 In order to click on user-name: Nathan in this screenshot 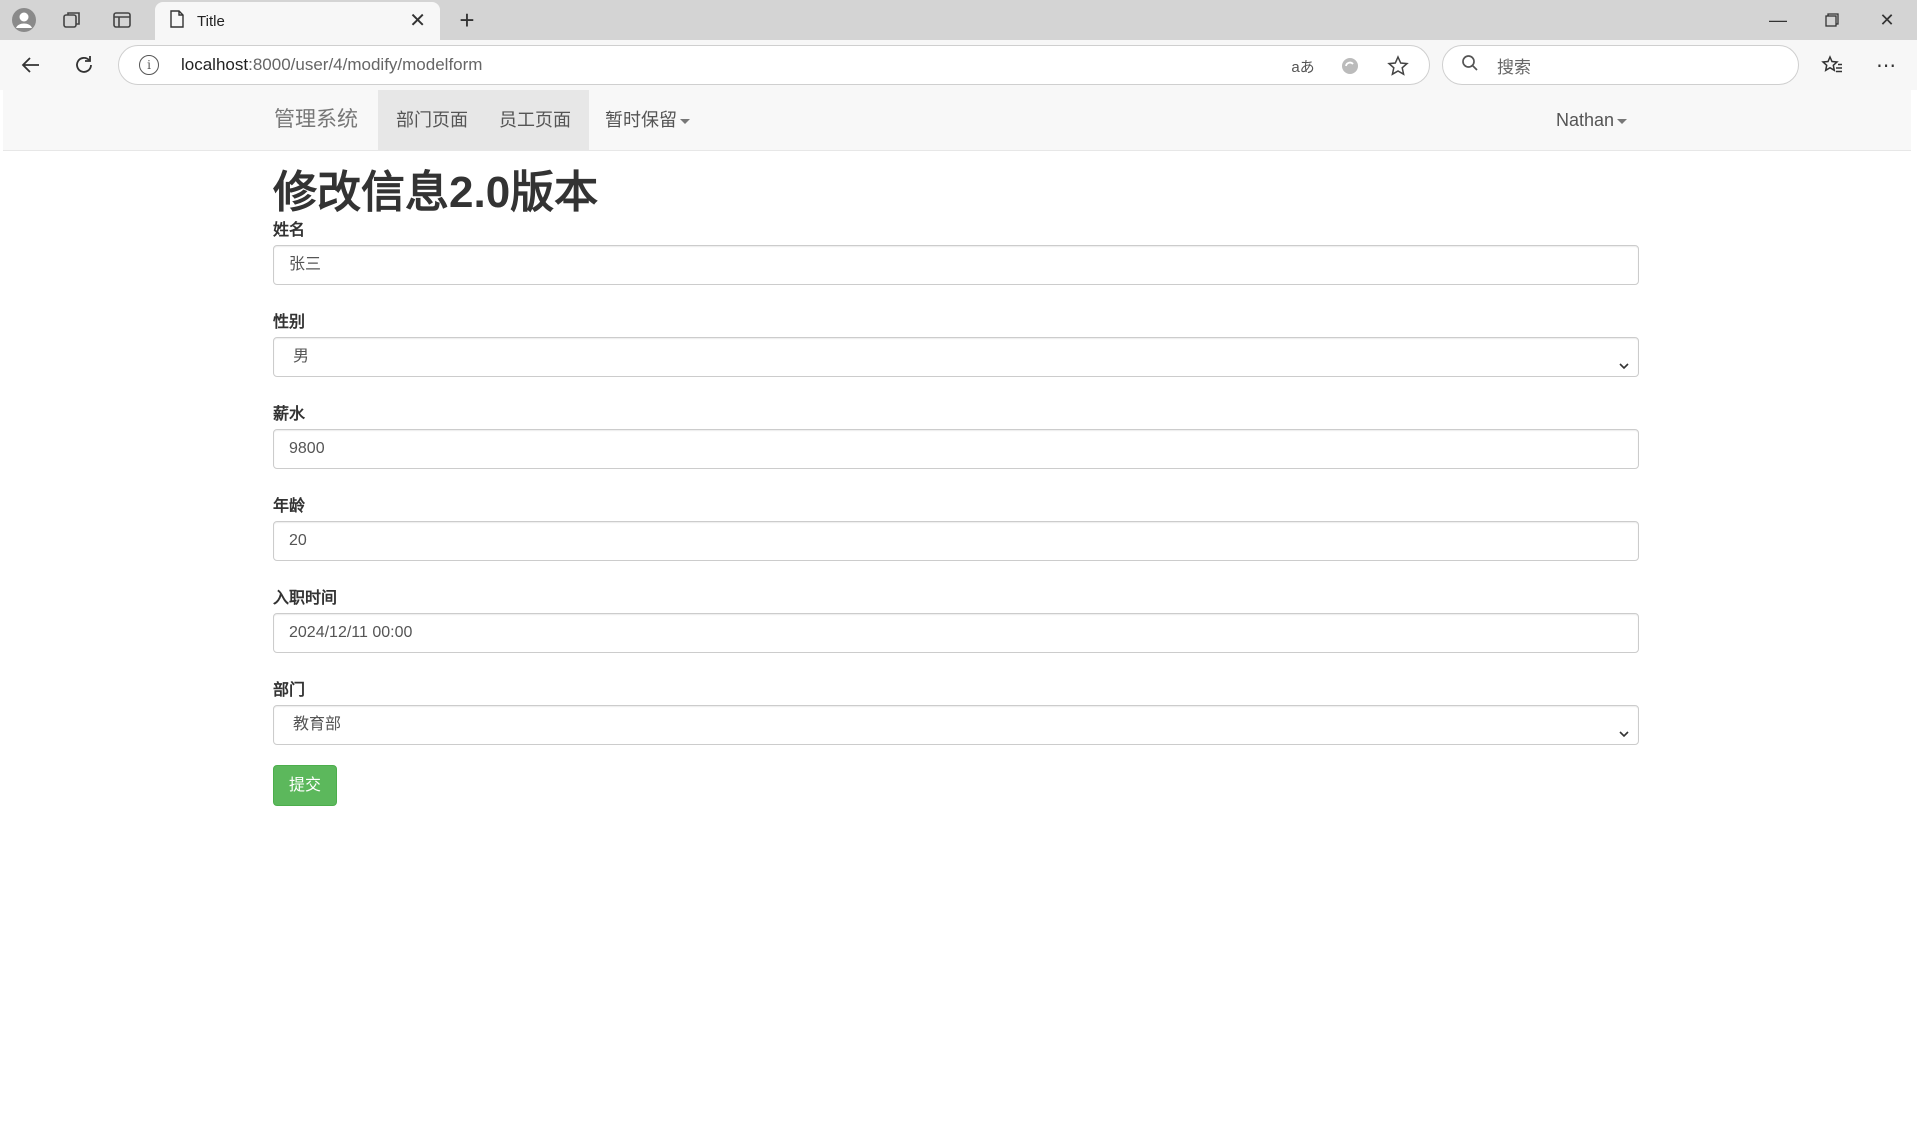, I will do `click(1585, 120)`.